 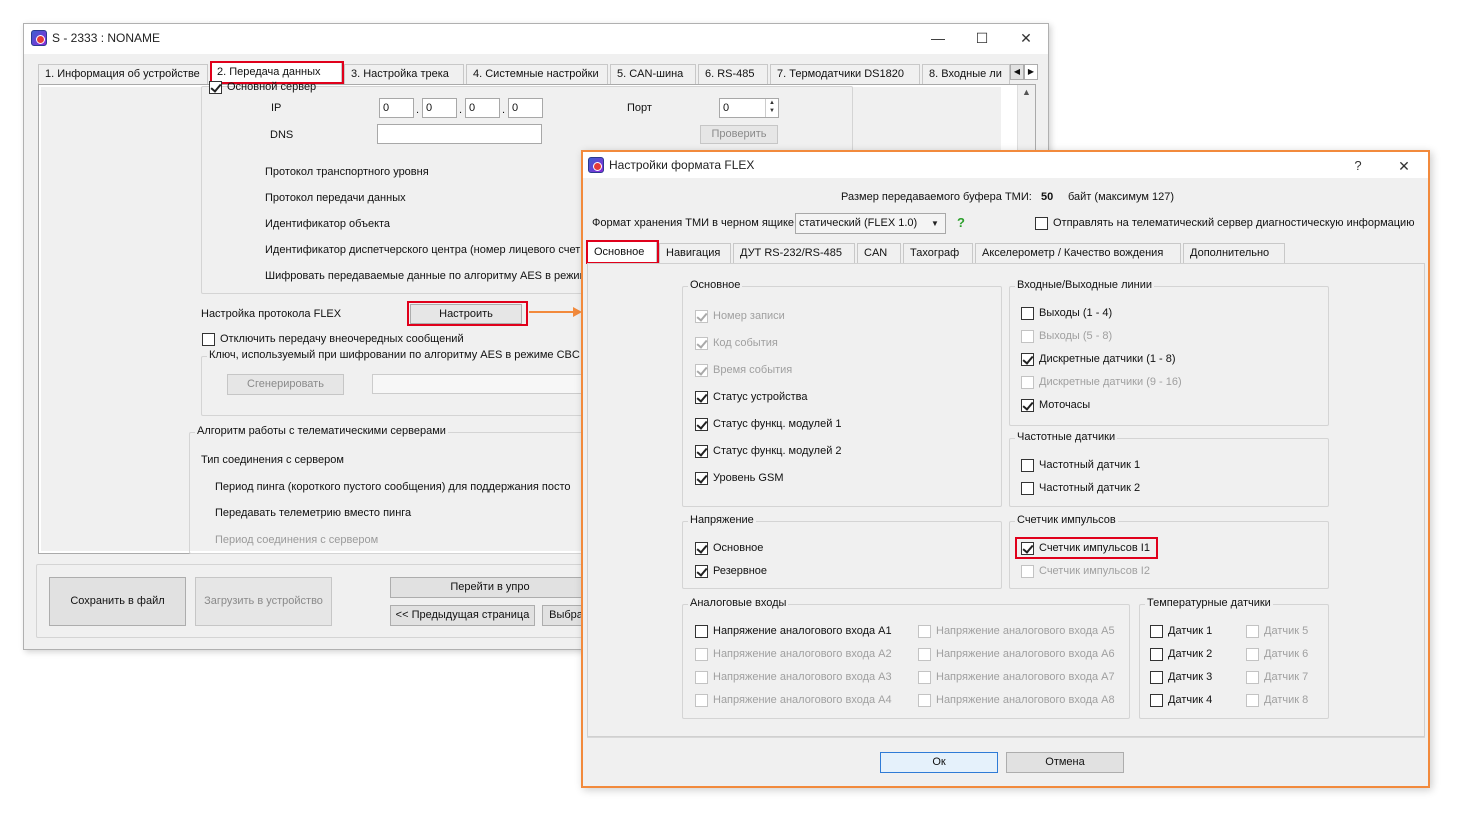 I want to click on save-to-file-button: Сохранить в файл, so click(x=117, y=601).